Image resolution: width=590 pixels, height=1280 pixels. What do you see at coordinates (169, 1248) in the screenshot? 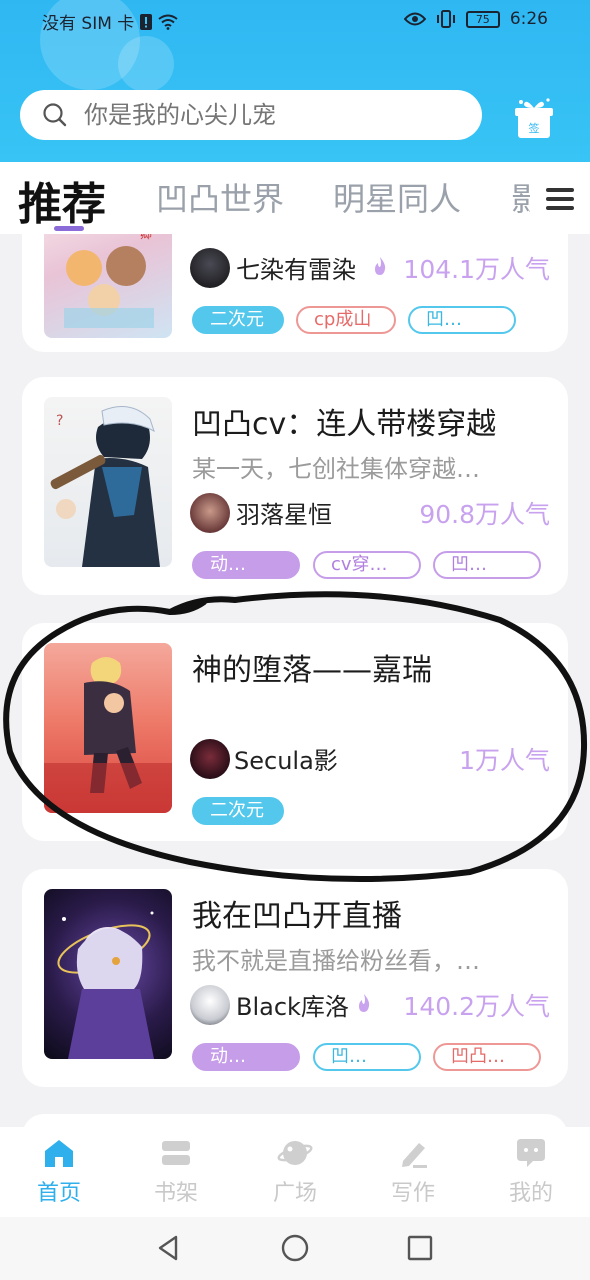
I see `back-triangle-icon` at bounding box center [169, 1248].